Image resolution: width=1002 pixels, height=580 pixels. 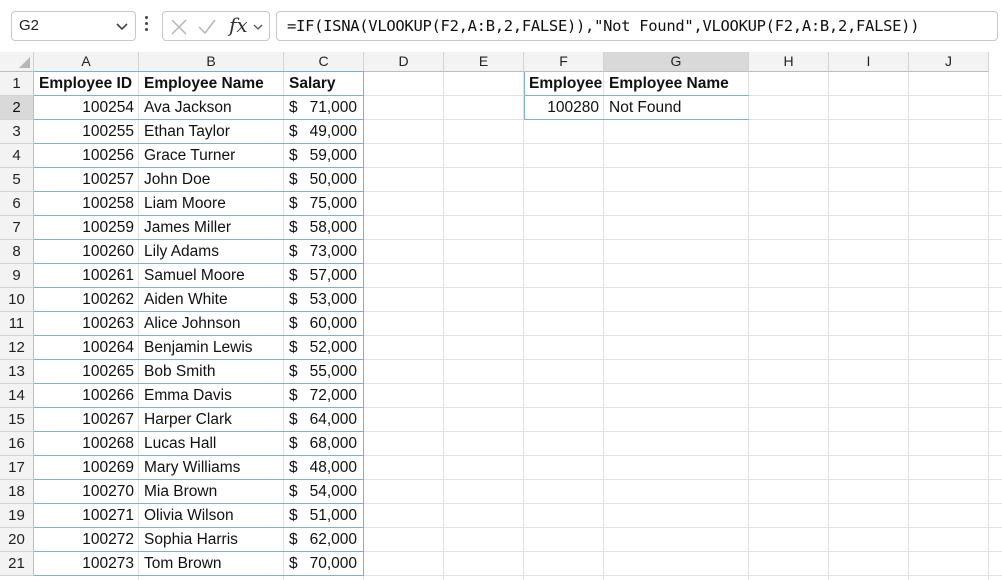 What do you see at coordinates (86, 540) in the screenshot?
I see `table-cell-employee-id: 100272` at bounding box center [86, 540].